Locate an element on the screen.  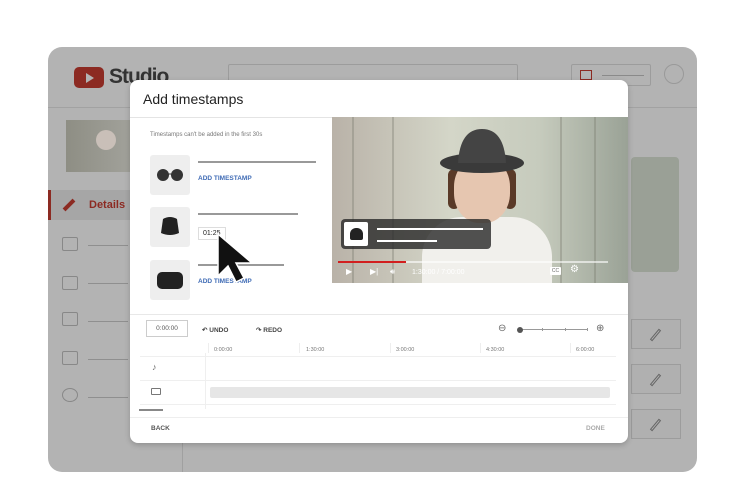
product-belt-bag is located at coordinates (170, 280).